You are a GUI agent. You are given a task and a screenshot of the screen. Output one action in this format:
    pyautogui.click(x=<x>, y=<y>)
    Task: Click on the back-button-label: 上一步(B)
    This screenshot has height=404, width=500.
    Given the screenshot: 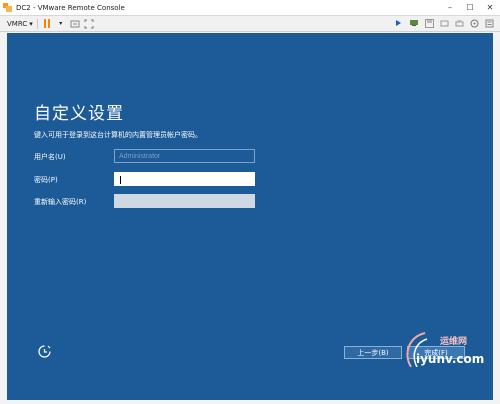 What is the action you would take?
    pyautogui.click(x=373, y=352)
    